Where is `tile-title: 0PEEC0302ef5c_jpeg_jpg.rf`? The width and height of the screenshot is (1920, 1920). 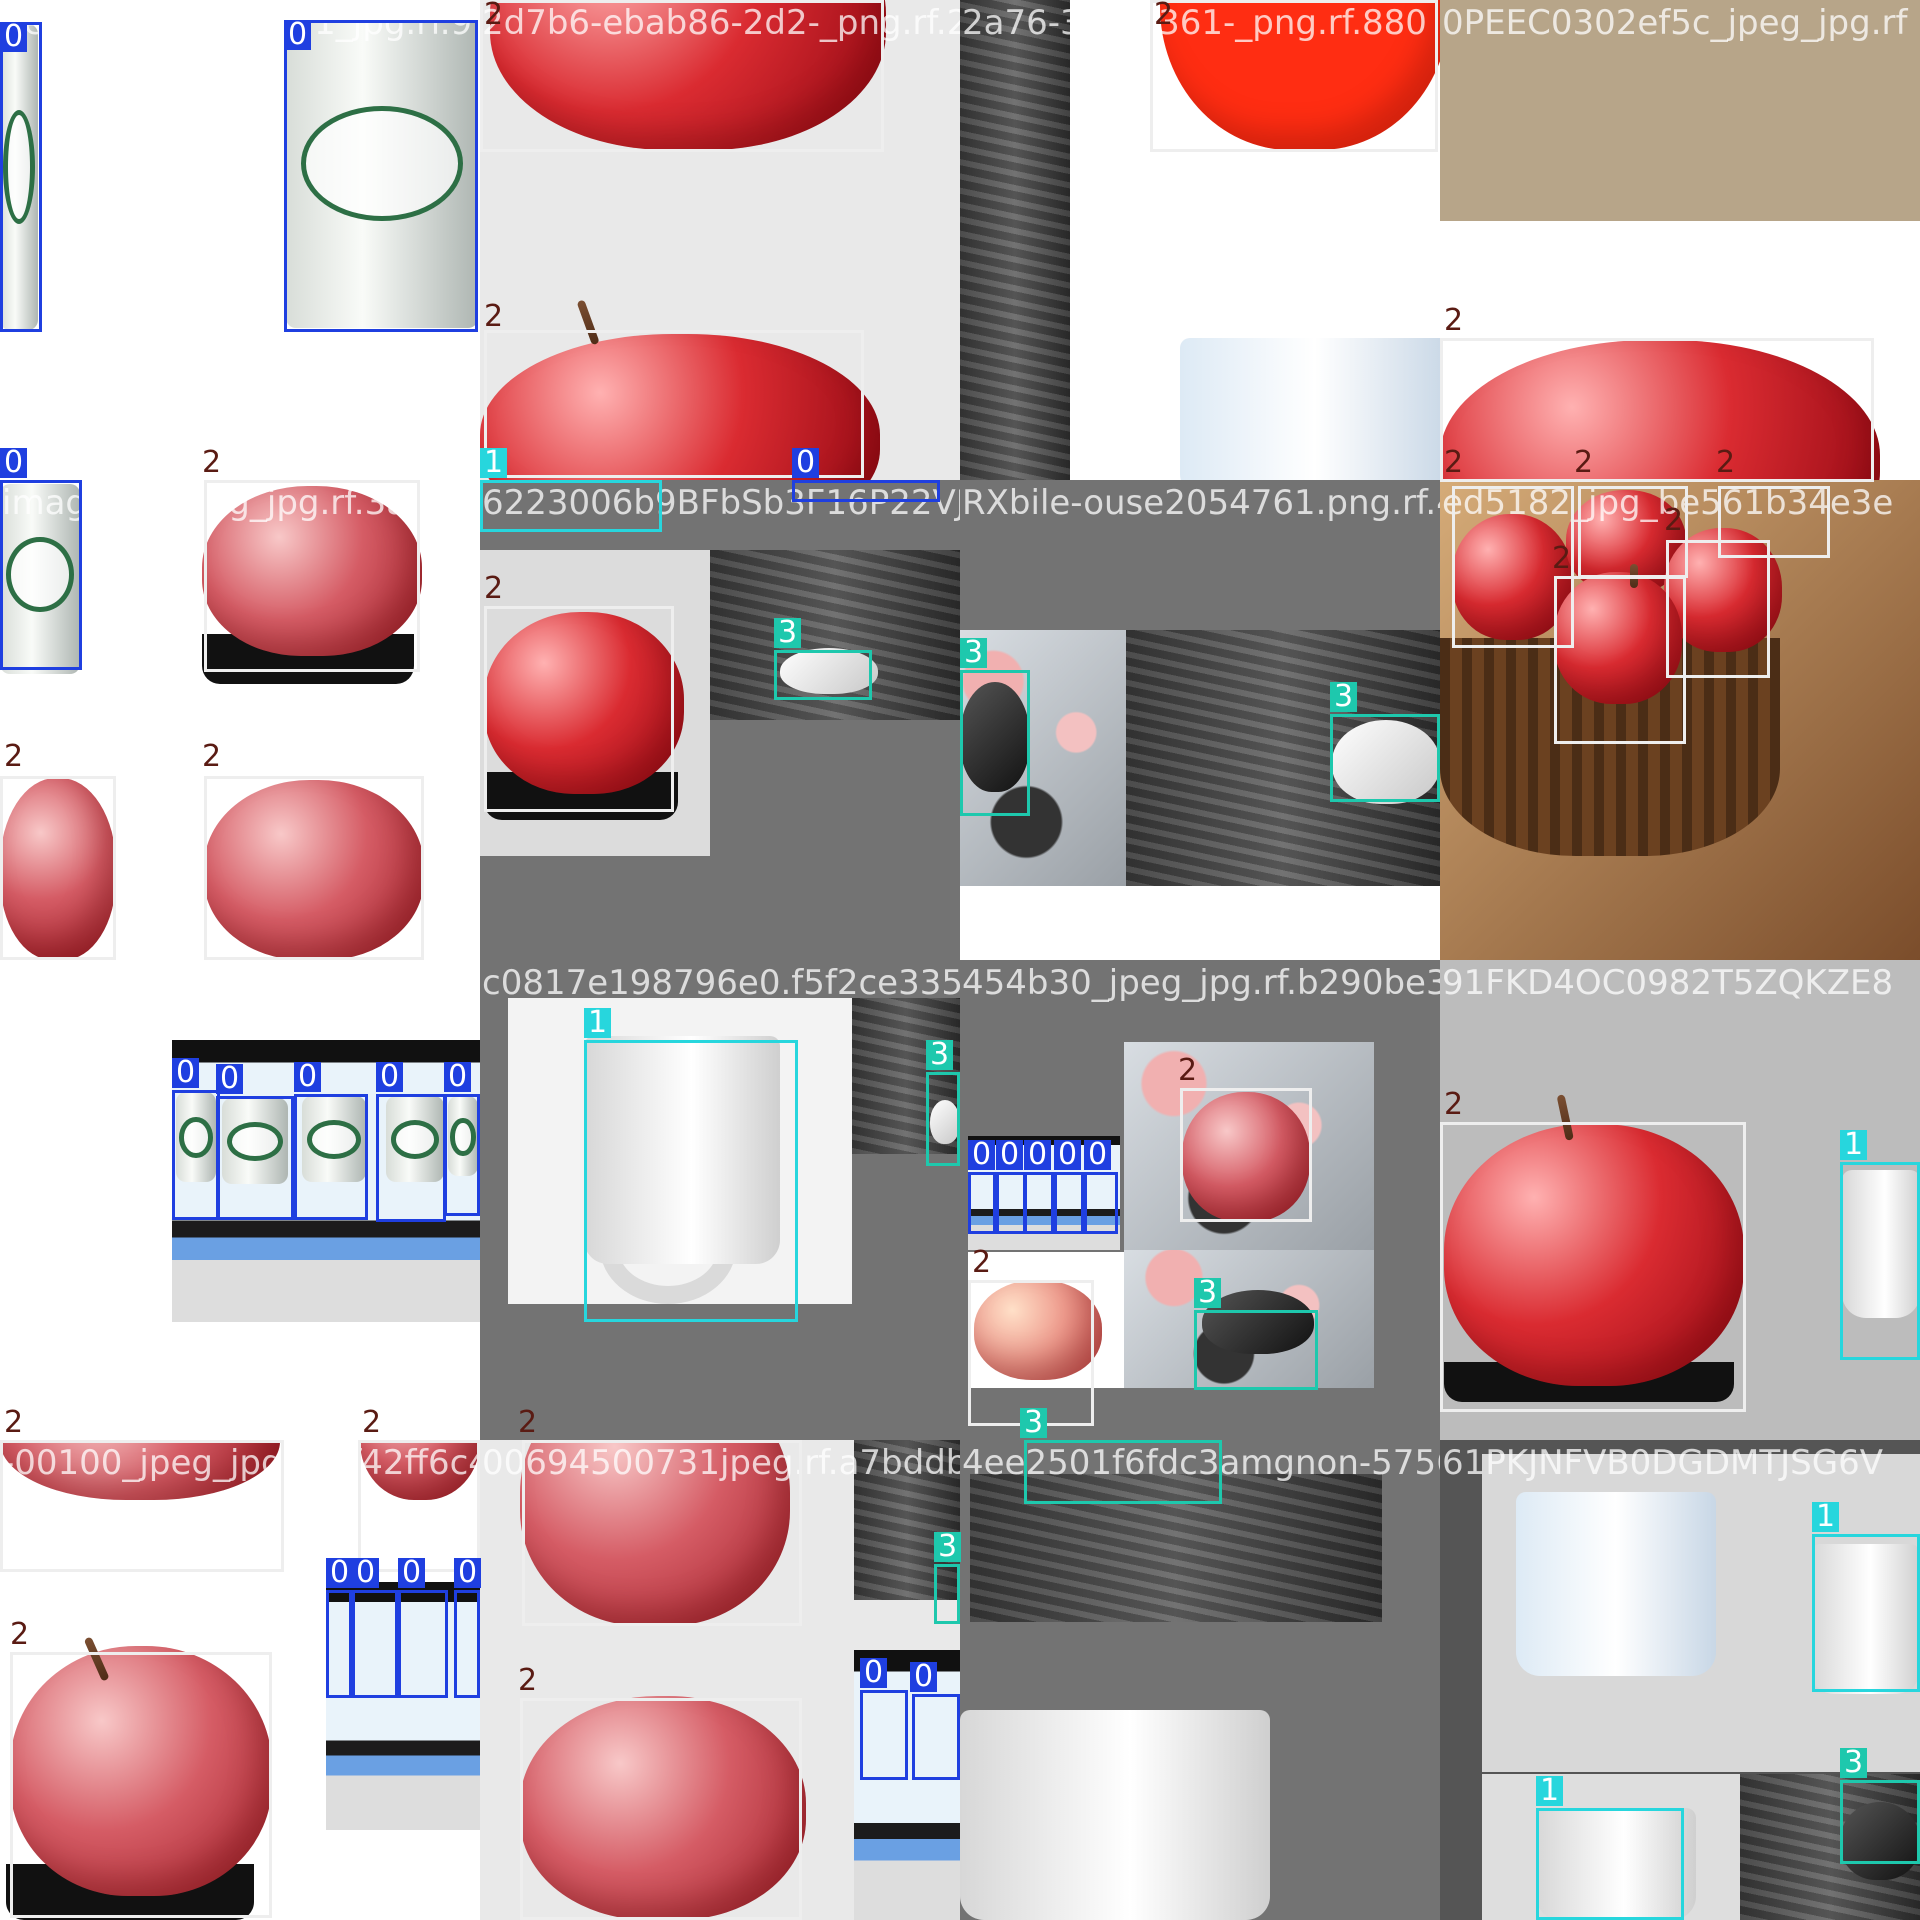 tile-title: 0PEEC0302ef5c_jpeg_jpg.rf is located at coordinates (1675, 23).